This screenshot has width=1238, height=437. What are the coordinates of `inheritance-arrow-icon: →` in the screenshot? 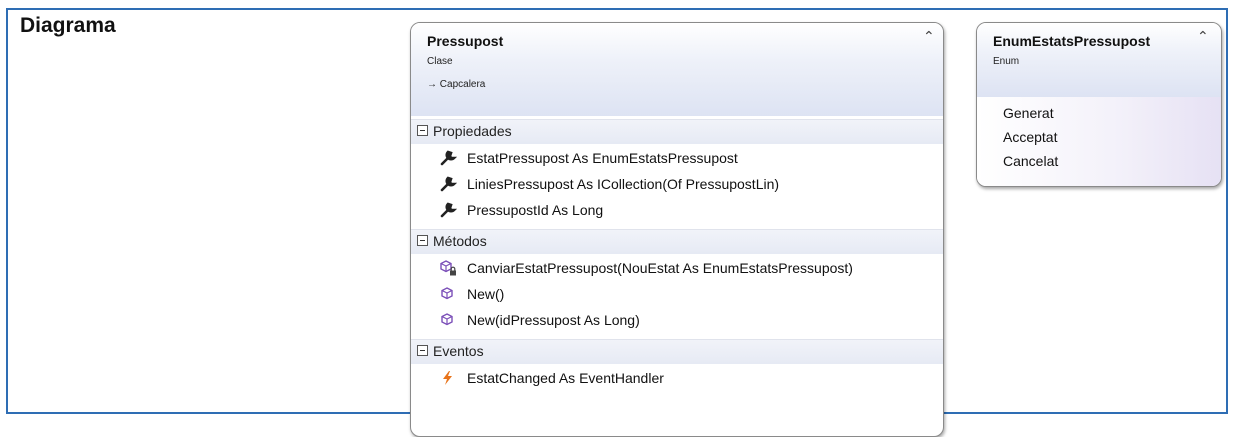 It's located at (432, 84).